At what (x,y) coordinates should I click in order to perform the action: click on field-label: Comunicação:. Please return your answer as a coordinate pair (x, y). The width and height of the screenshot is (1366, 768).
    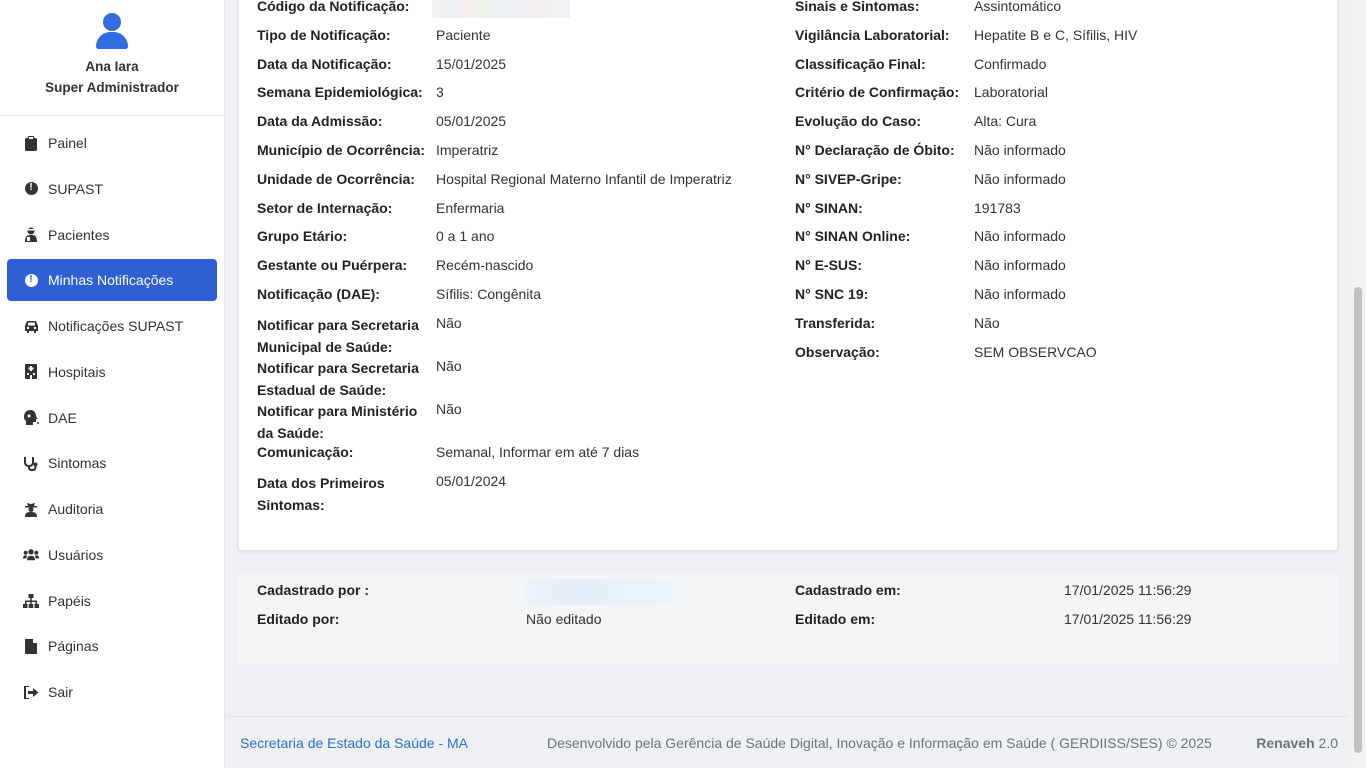
    Looking at the image, I should click on (305, 452).